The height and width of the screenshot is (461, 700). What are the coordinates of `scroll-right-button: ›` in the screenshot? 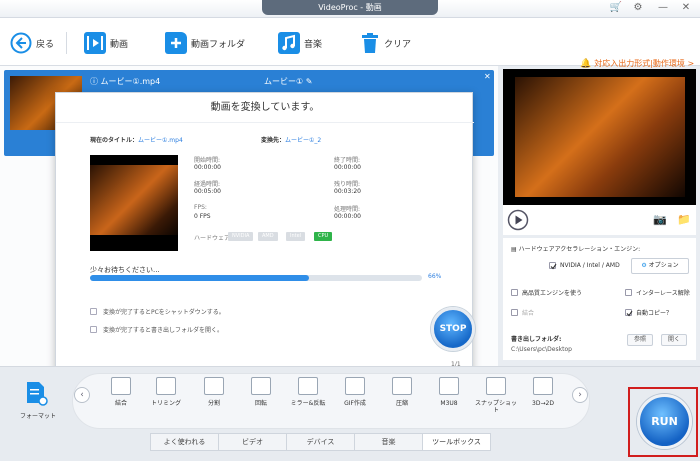 It's located at (580, 395).